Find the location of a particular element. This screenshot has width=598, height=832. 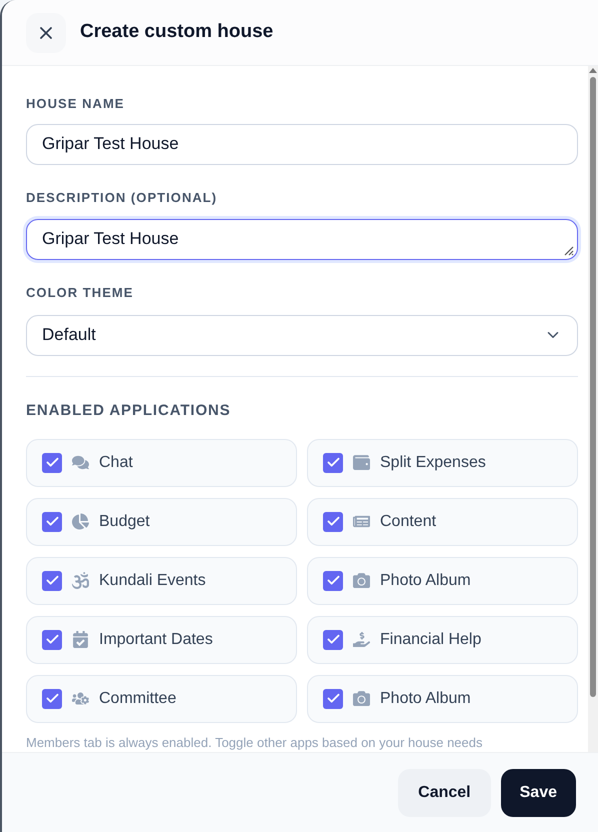

color-theme-select: Default is located at coordinates (302, 335).